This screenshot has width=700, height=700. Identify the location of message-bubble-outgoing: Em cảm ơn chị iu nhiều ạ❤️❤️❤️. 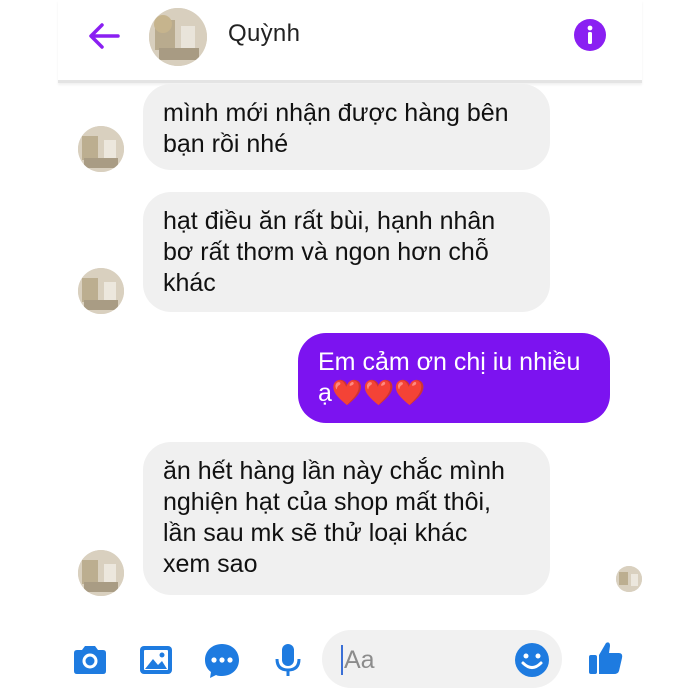
(454, 378).